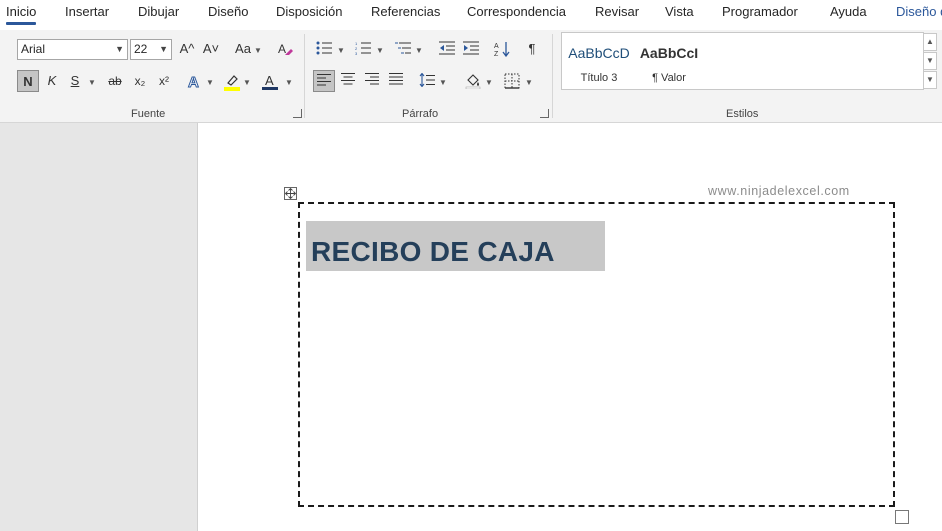 The image size is (942, 531). I want to click on grow-font-button: A^, so click(187, 49).